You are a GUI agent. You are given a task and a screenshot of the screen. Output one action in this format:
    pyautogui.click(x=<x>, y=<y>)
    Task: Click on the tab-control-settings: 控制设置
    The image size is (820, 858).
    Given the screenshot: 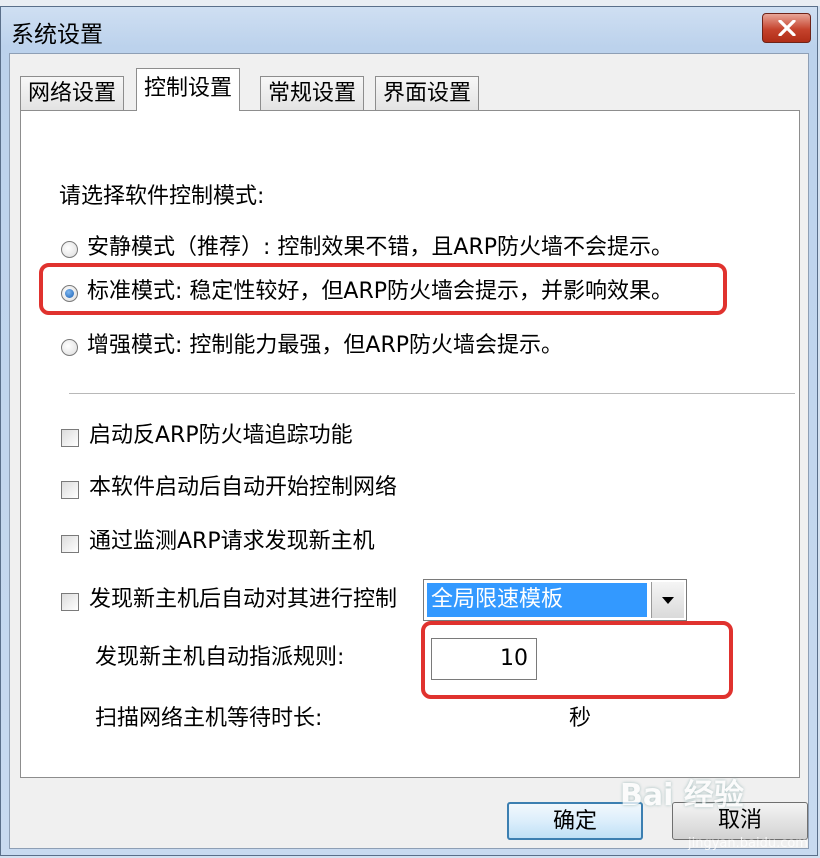 What is the action you would take?
    pyautogui.click(x=188, y=89)
    